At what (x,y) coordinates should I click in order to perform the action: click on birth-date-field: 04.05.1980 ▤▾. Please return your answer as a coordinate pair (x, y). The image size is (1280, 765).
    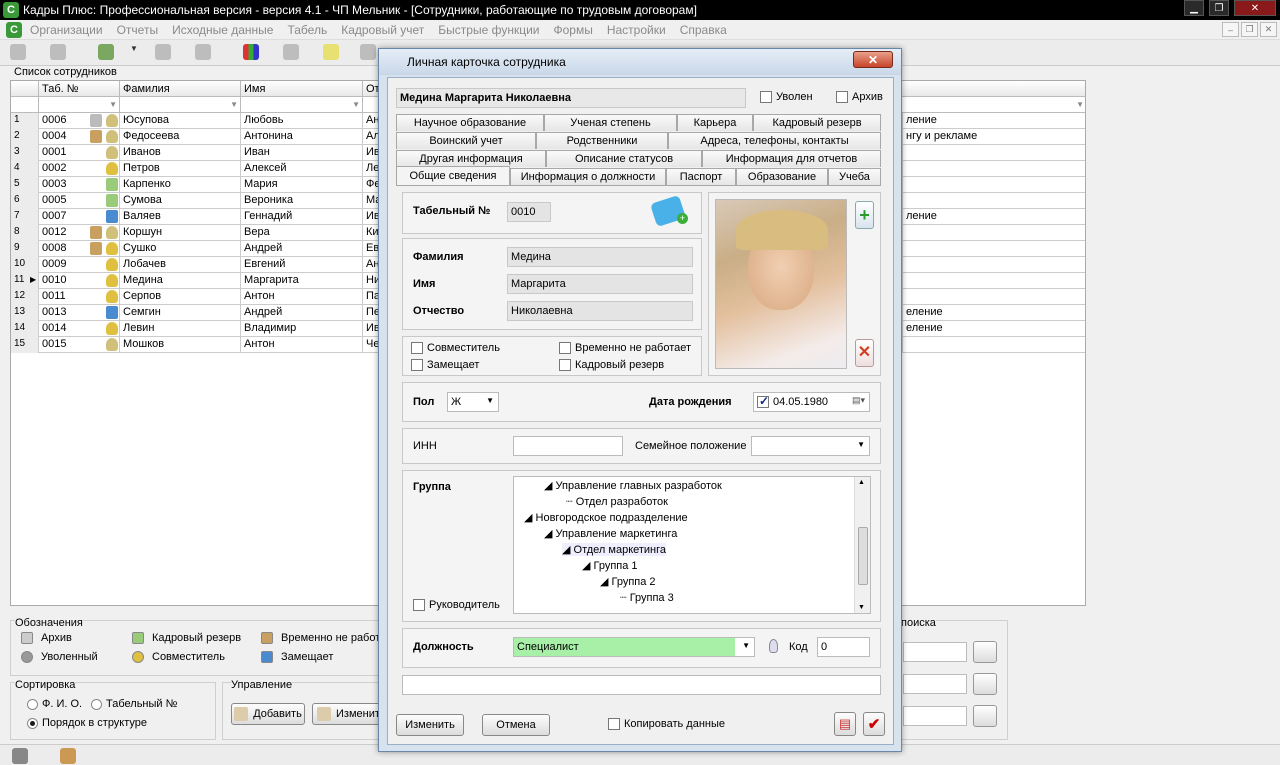
    Looking at the image, I should click on (811, 402).